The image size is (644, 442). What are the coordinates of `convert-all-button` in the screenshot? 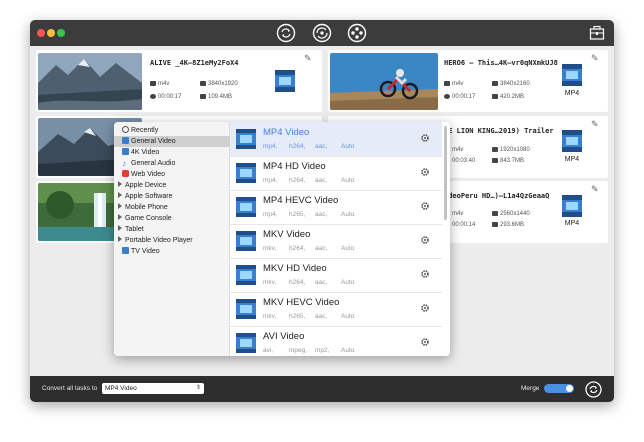 It's located at (593, 389).